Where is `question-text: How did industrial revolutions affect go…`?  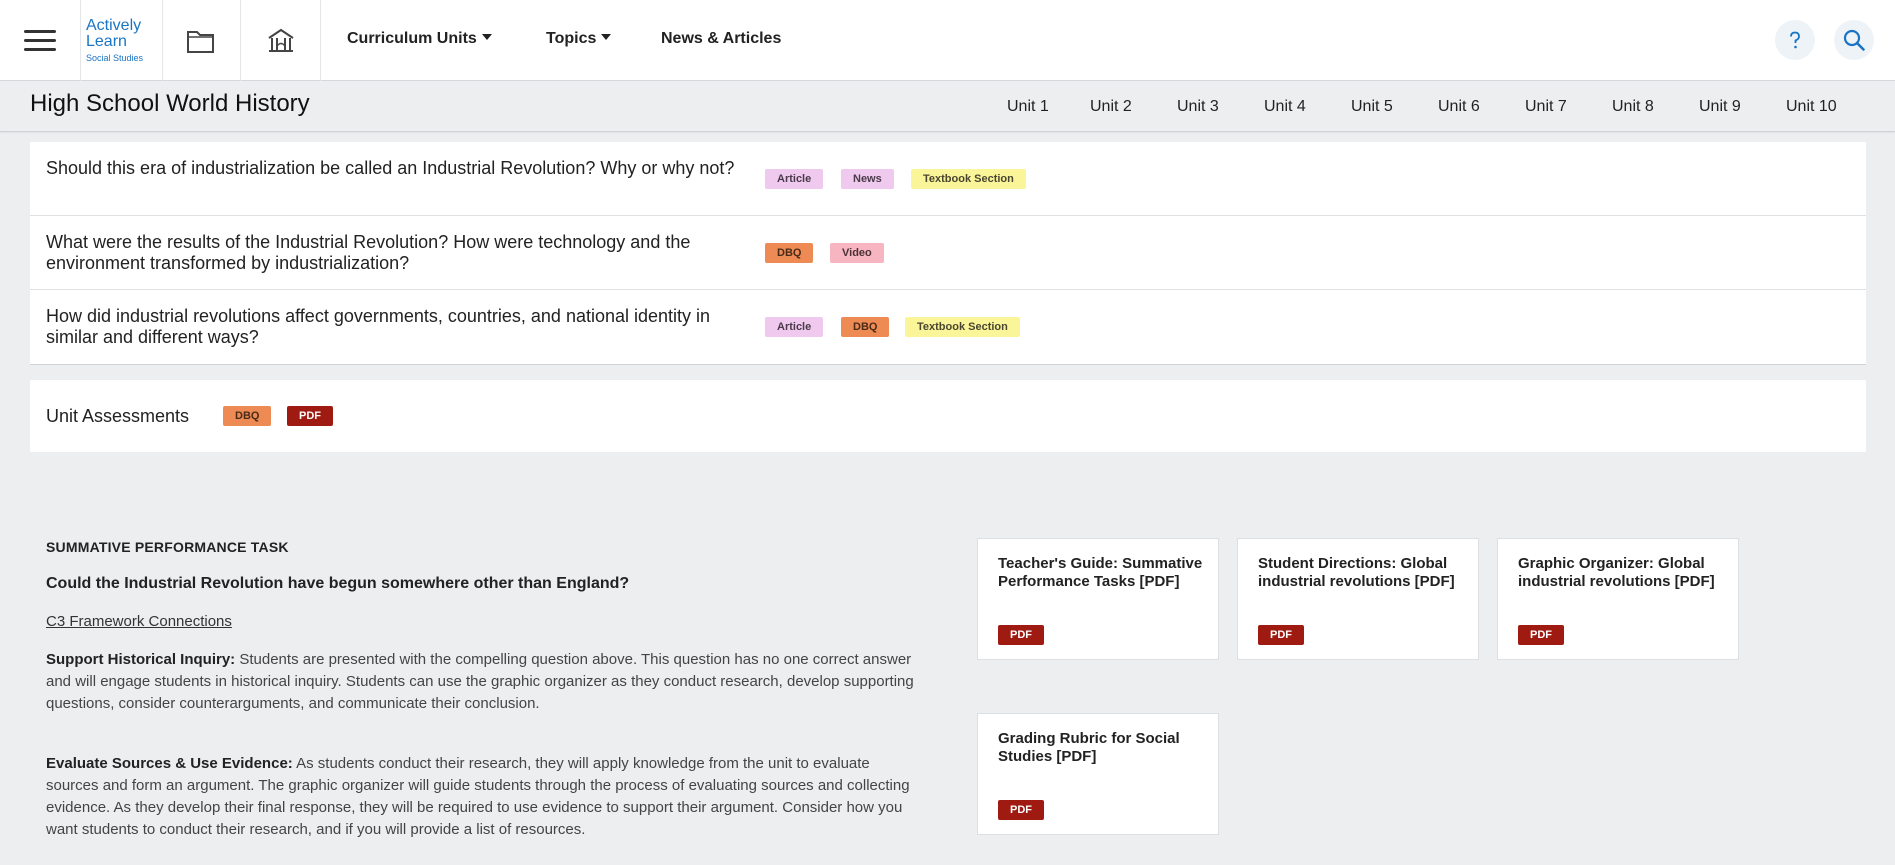 question-text: How did industrial revolutions affect go… is located at coordinates (378, 326).